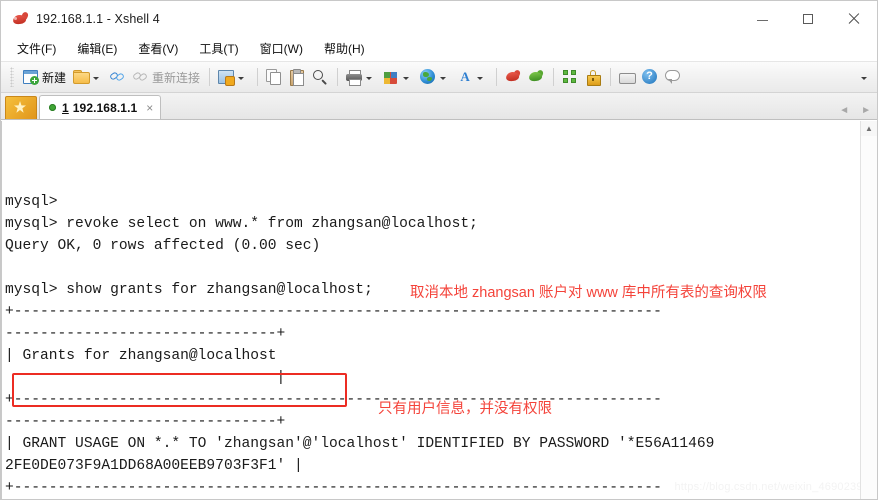  What do you see at coordinates (439, 106) in the screenshot?
I see `tab-bar: 1 192.168.1.1 × ◄ ►` at bounding box center [439, 106].